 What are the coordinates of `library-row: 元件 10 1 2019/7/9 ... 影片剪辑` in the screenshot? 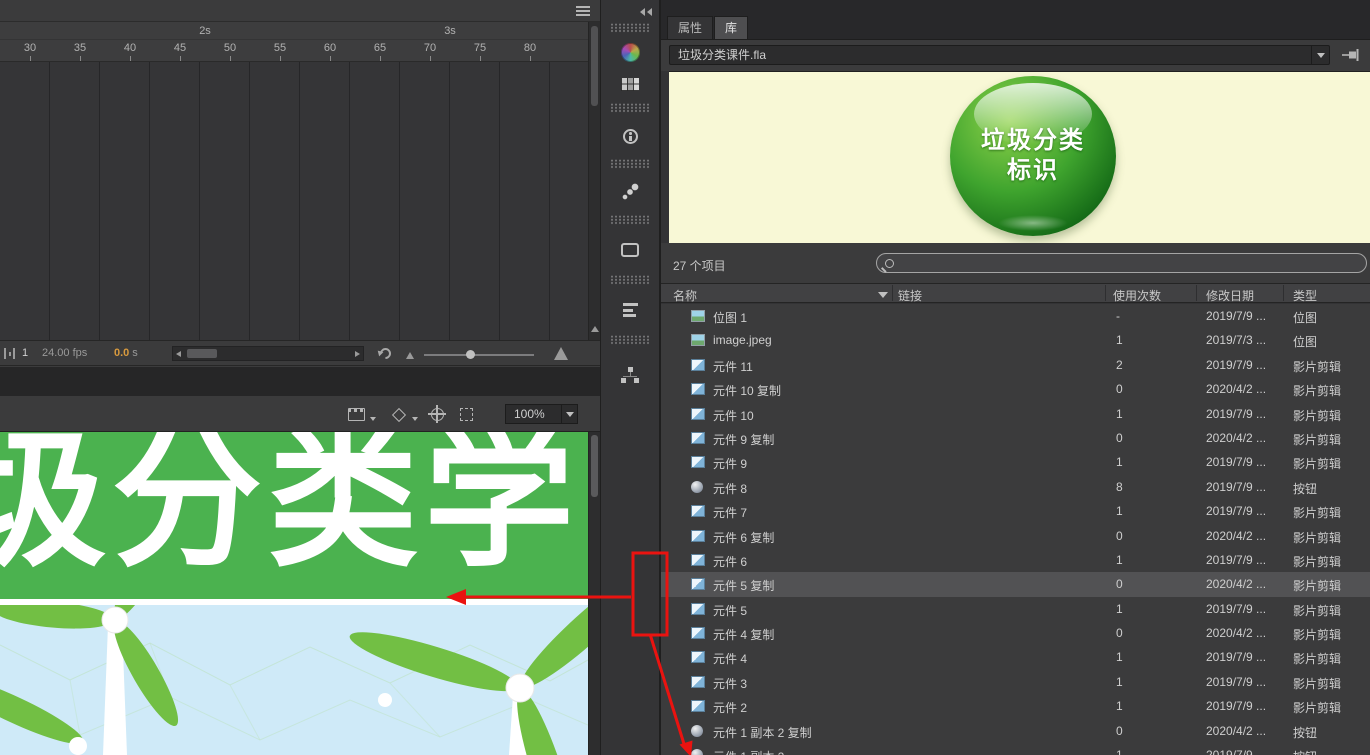 It's located at (1015, 414).